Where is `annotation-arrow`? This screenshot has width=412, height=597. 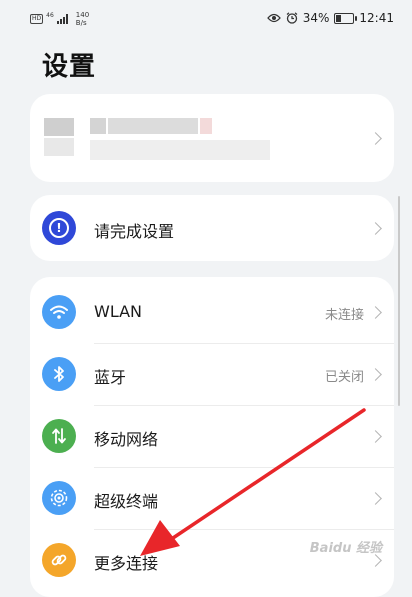
annotation-arrow is located at coordinates (253, 482).